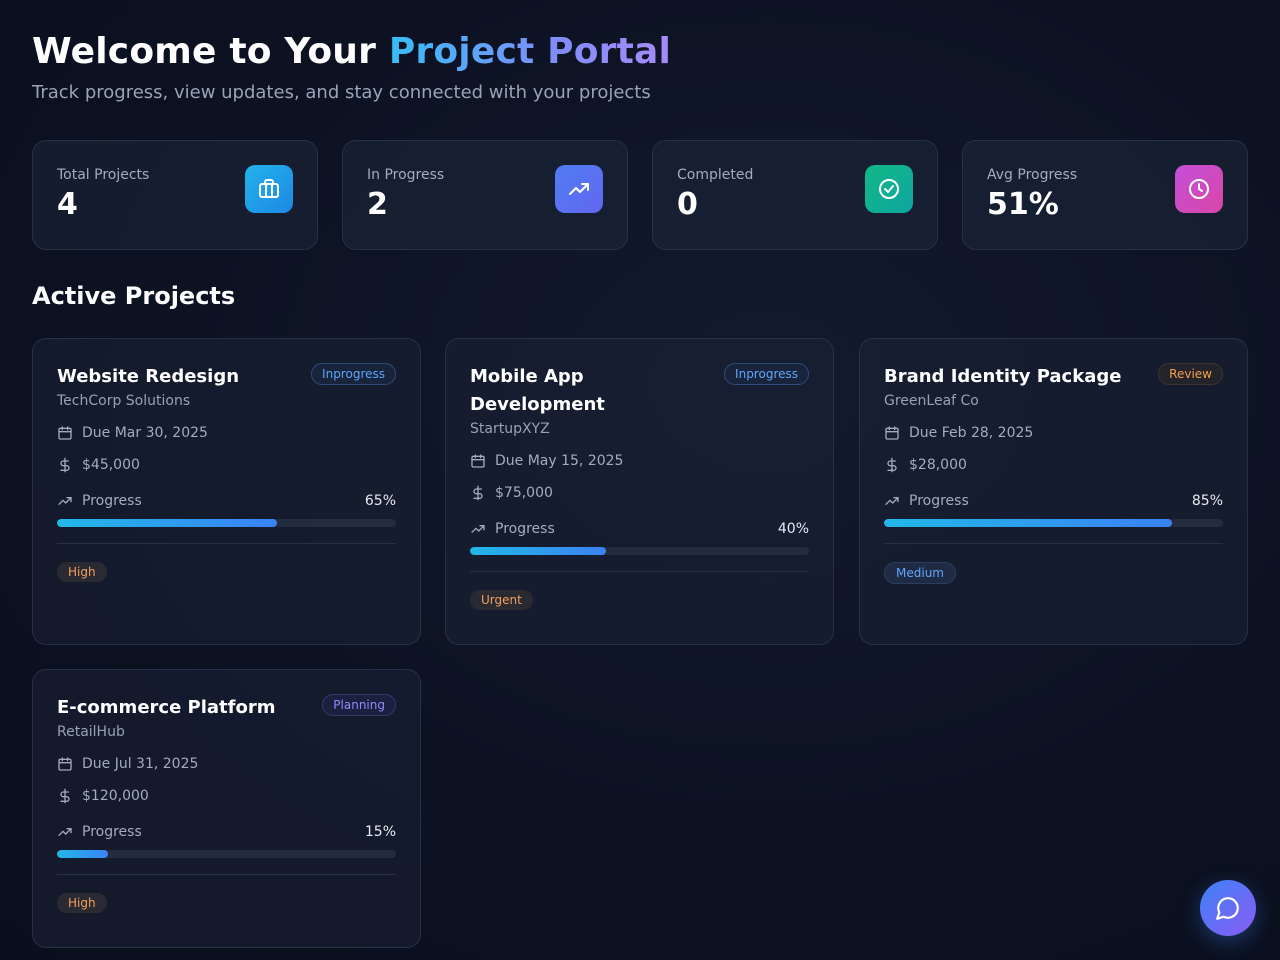  I want to click on stat-label: Completed, so click(715, 175).